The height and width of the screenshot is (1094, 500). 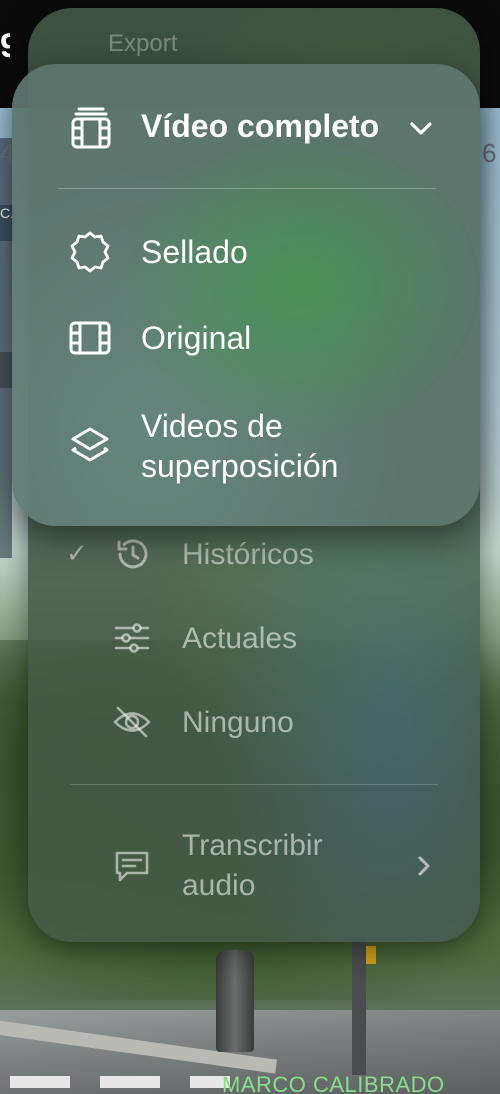 I want to click on menu-item-label-line1: Videos de, so click(x=212, y=426).